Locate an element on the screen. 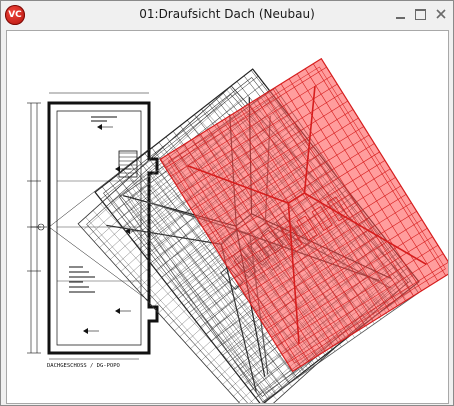  title-bar: VC 01:Draufsicht Dach (Neubau) is located at coordinates (227, 15).